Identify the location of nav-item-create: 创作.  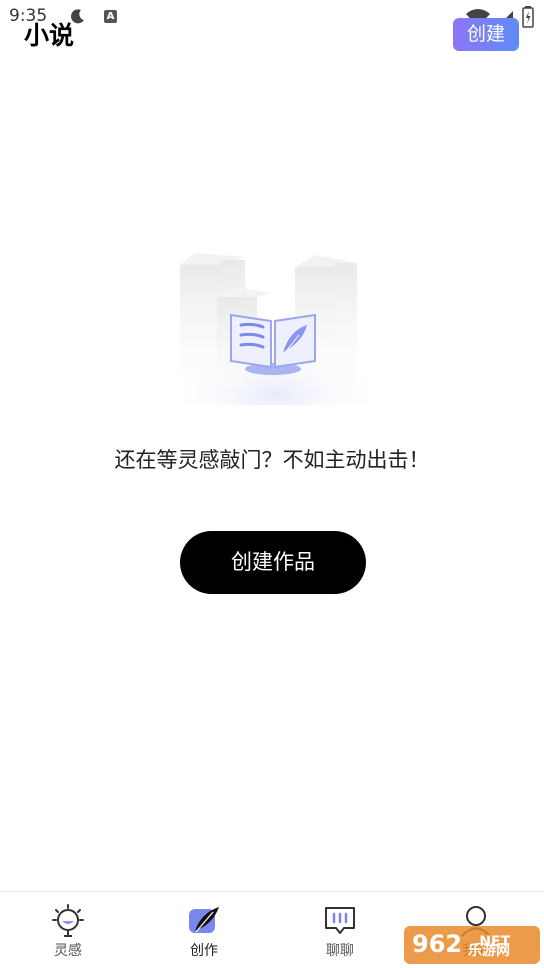
(204, 930).